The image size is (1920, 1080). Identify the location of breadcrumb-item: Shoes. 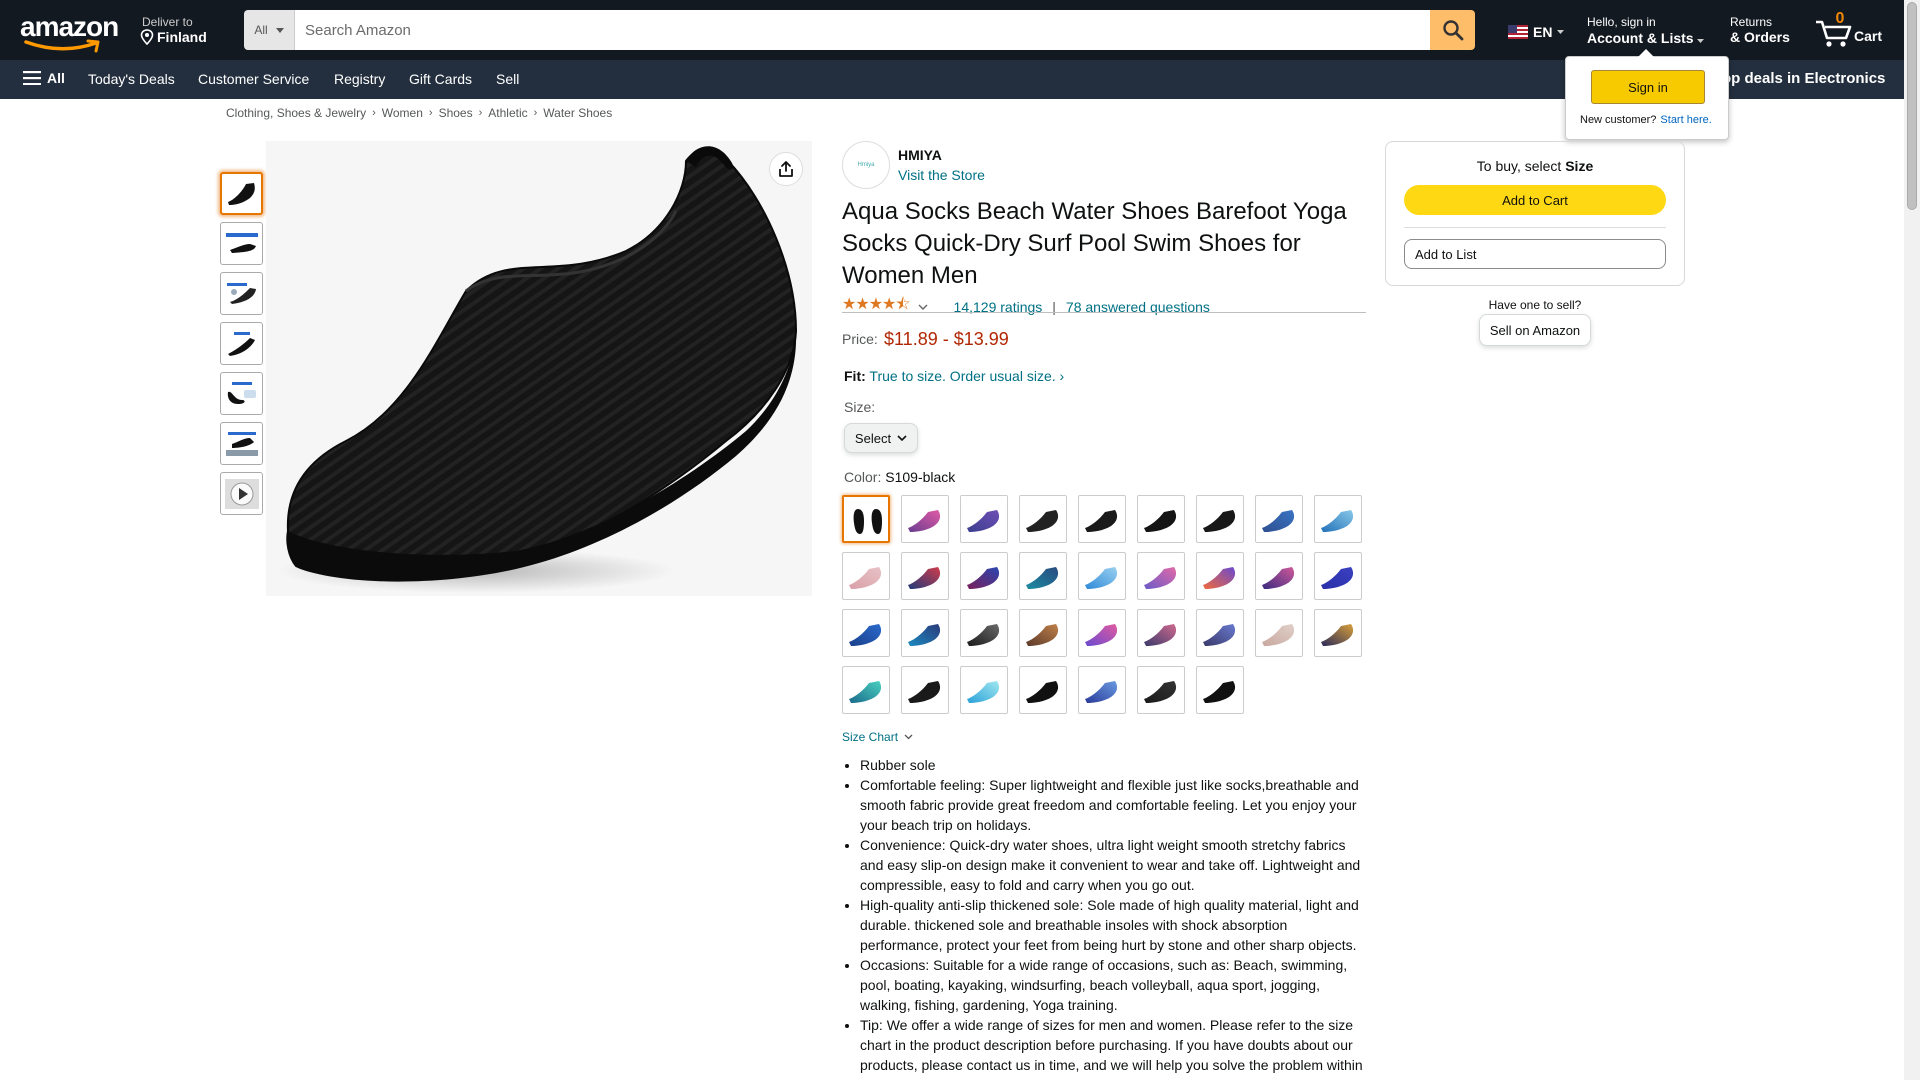
(456, 113).